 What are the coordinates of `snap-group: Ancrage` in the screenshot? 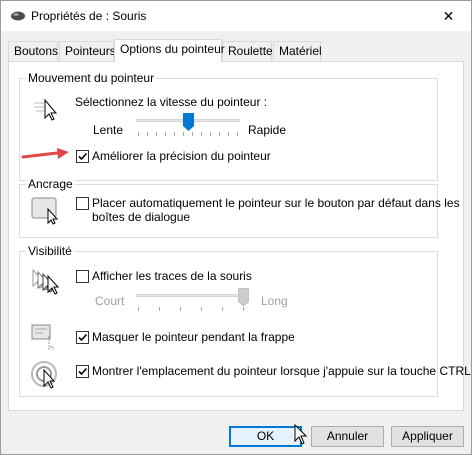 It's located at (228, 207).